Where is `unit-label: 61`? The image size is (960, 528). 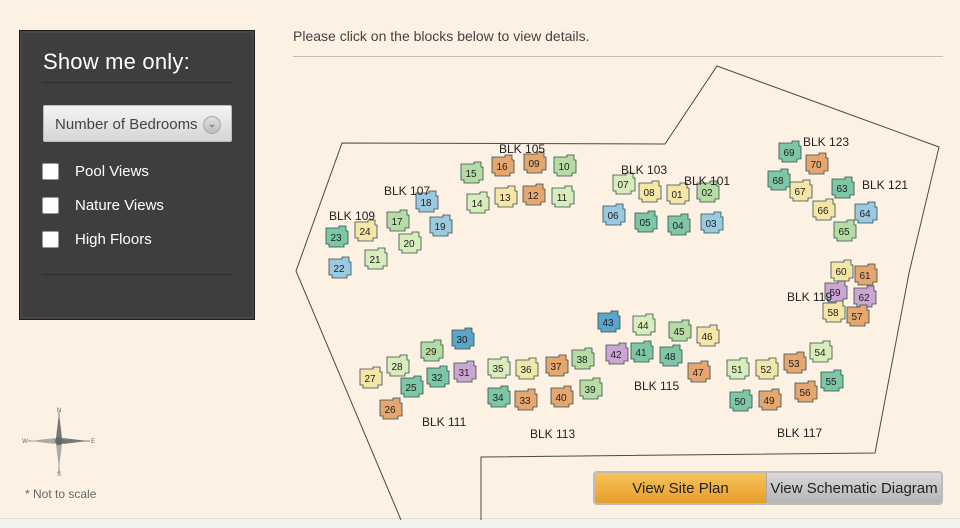 unit-label: 61 is located at coordinates (865, 276).